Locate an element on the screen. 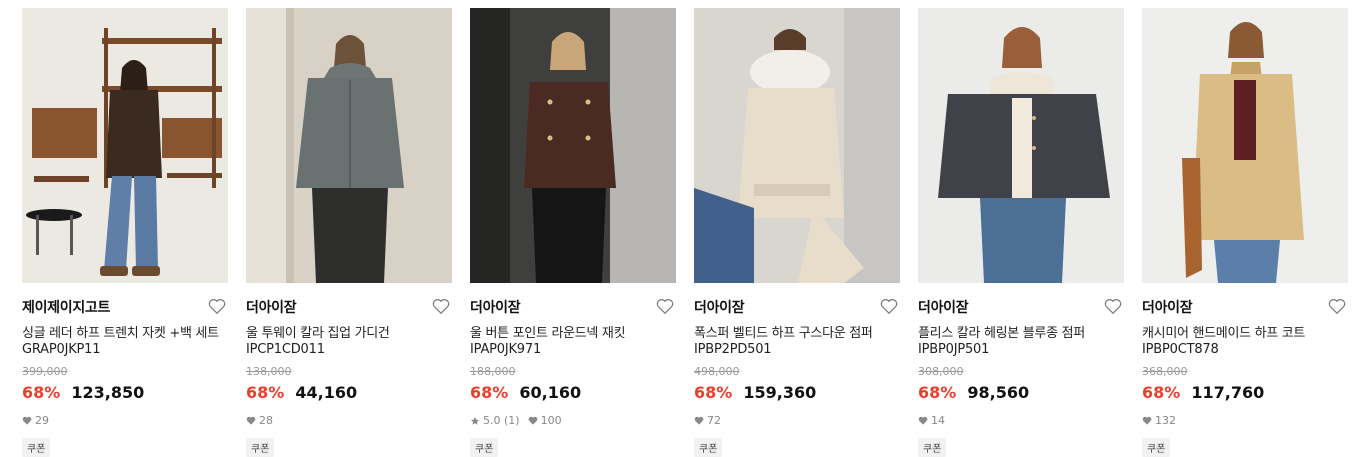  original-price: 498,000 is located at coordinates (717, 371).